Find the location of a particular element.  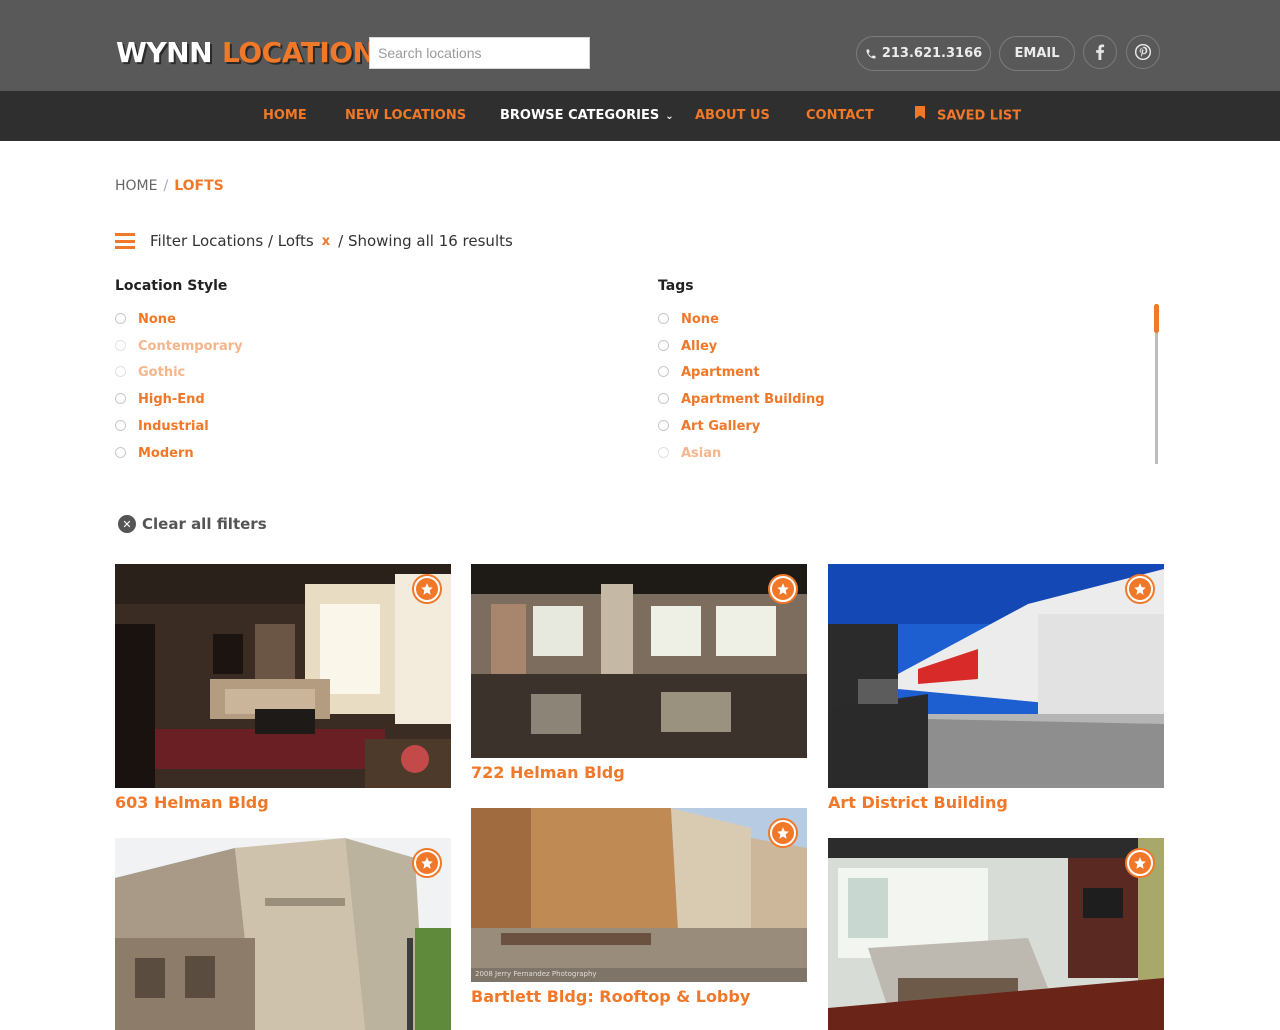

facebook-button is located at coordinates (1100, 52).